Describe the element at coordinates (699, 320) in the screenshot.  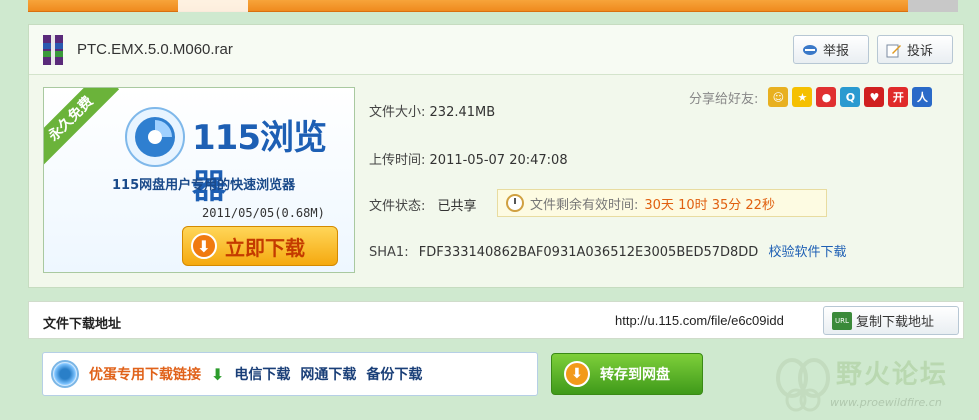
I see `download-url: http://u.115.com/file/e6c09idd` at that location.